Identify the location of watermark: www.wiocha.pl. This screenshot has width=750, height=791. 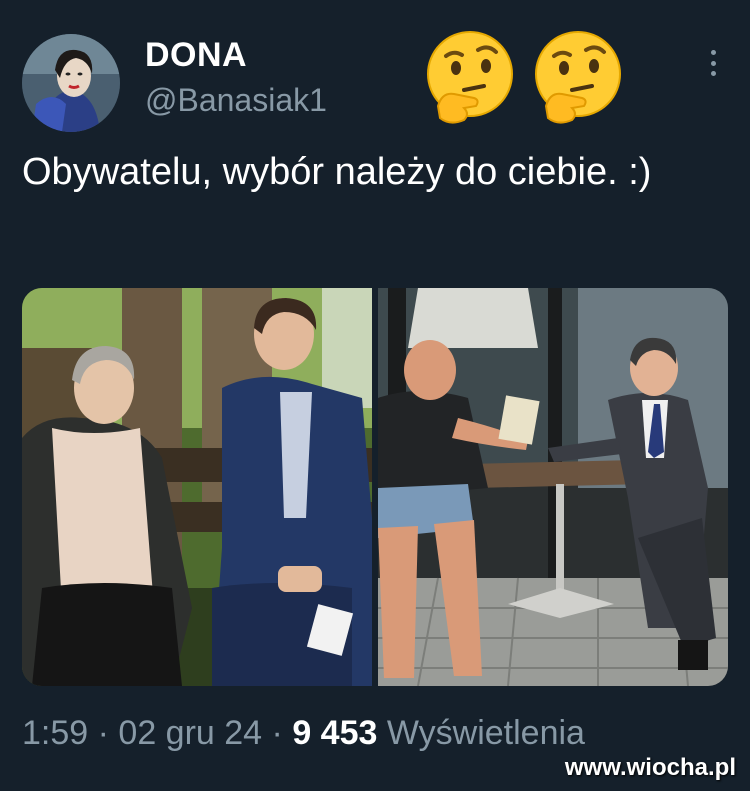
(650, 767).